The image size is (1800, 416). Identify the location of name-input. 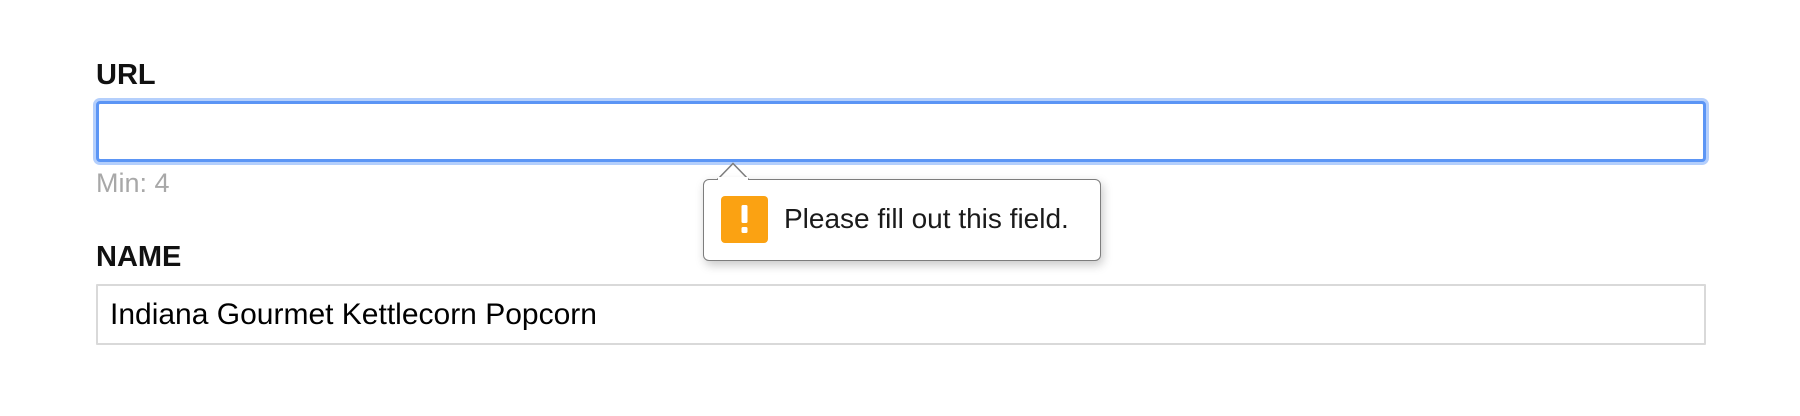
(901, 314).